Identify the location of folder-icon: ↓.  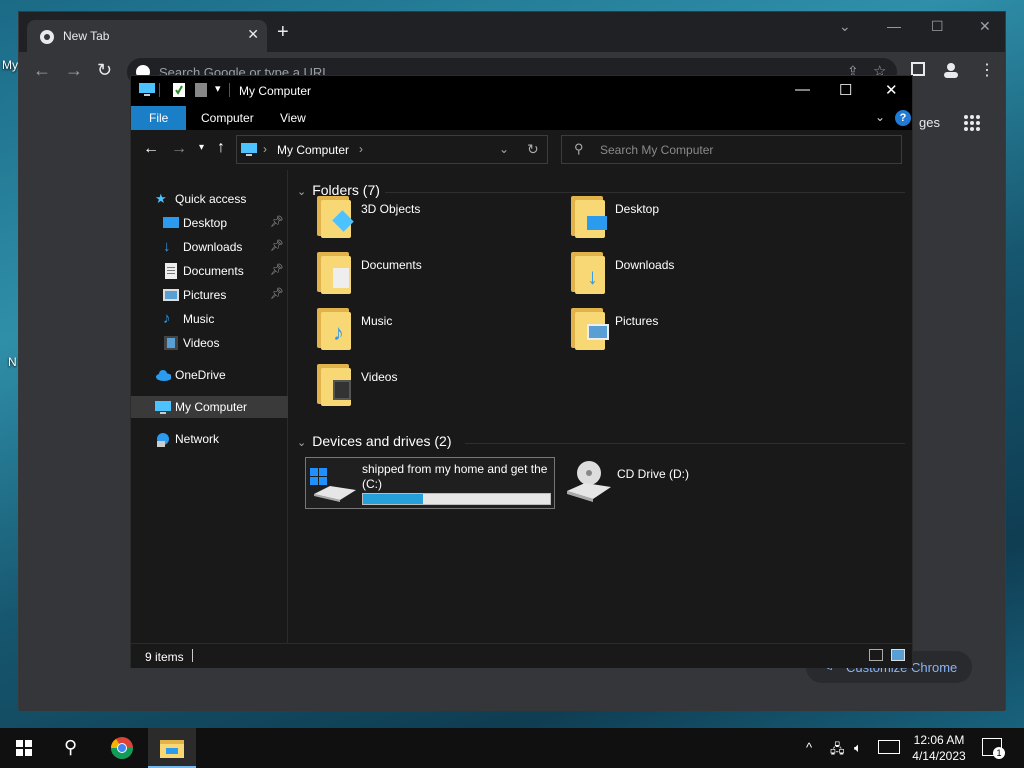
(588, 272).